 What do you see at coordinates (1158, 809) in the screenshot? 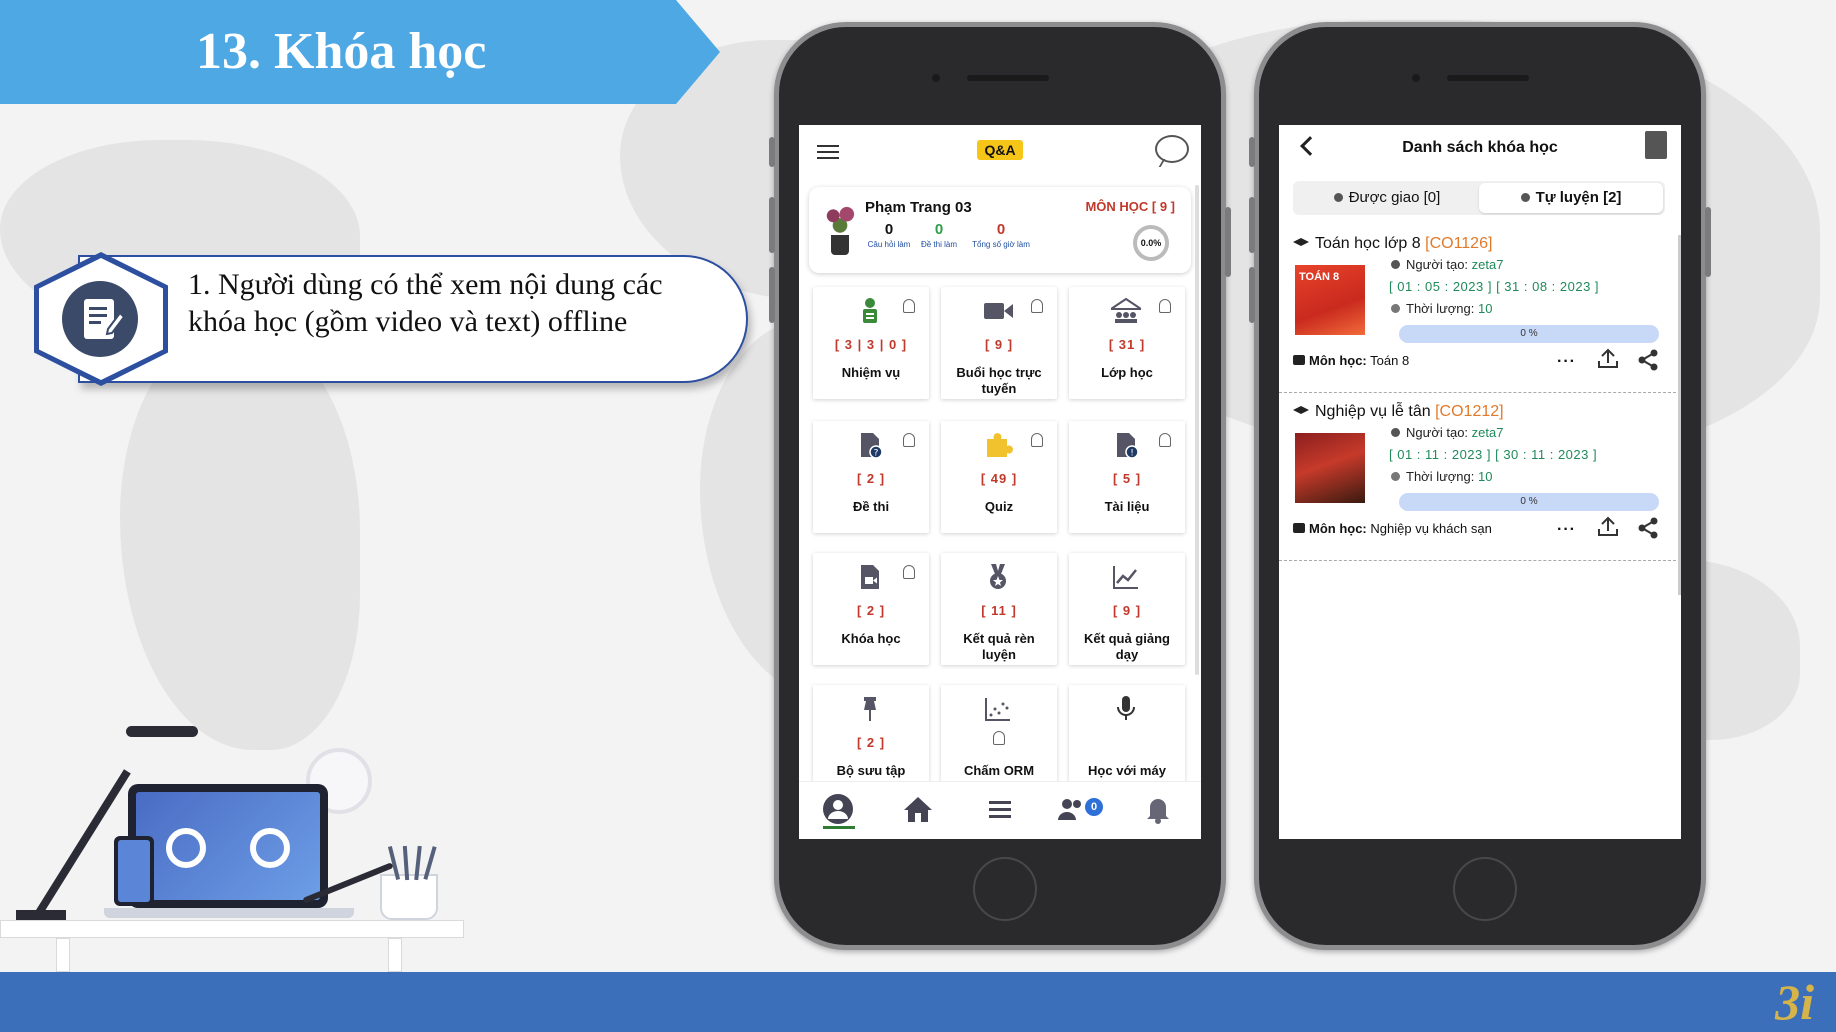
I see `notification-bell-icon` at bounding box center [1158, 809].